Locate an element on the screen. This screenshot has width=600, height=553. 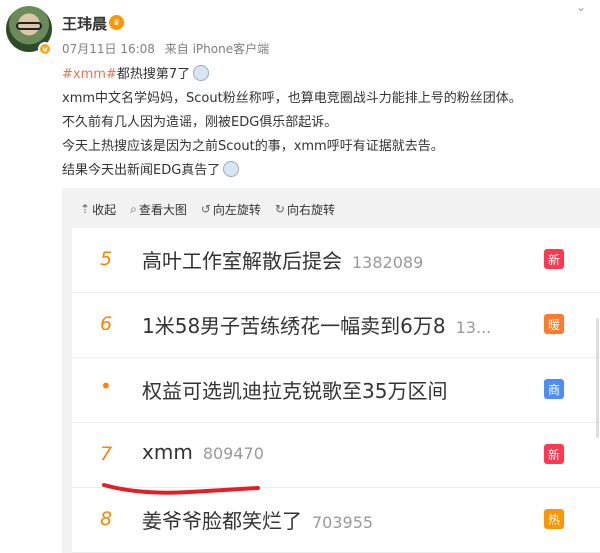
hot-list-row: 8 姜爷爷脸都笑烂了 703955 热 is located at coordinates (336, 520).